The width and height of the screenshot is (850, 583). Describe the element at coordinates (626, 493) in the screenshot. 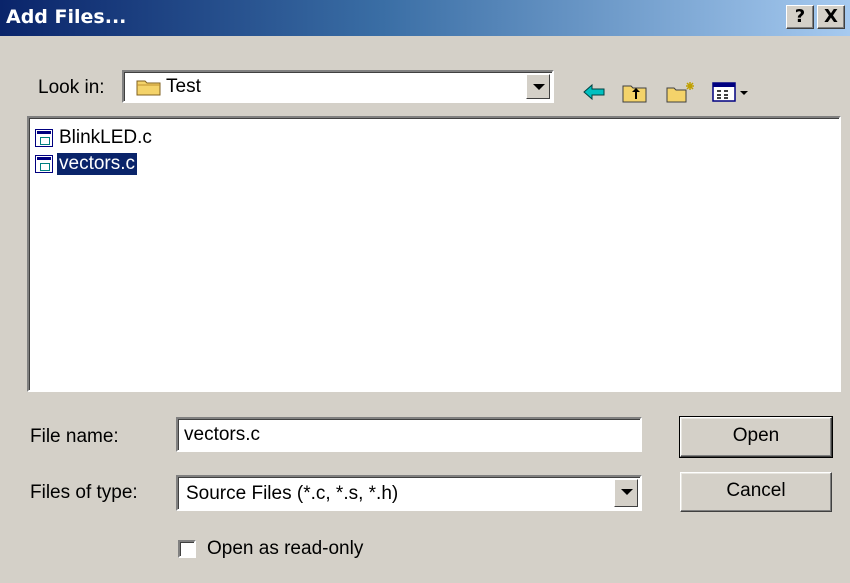

I see `file-type-dropdown-arrow` at that location.